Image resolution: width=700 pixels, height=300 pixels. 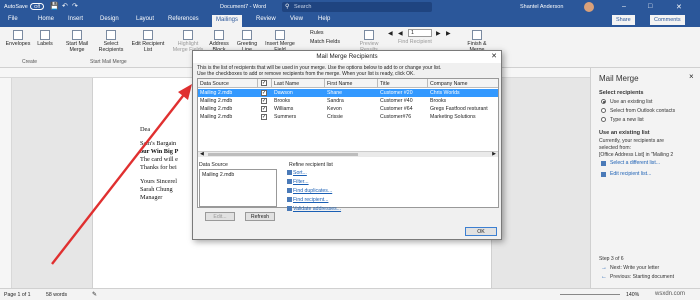 What do you see at coordinates (37, 6) in the screenshot?
I see `autosave-toggle: Off` at bounding box center [37, 6].